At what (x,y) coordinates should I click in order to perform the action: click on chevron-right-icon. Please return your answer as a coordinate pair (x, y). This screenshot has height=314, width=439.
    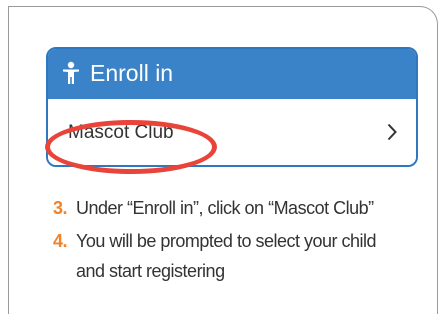
    Looking at the image, I should click on (392, 132).